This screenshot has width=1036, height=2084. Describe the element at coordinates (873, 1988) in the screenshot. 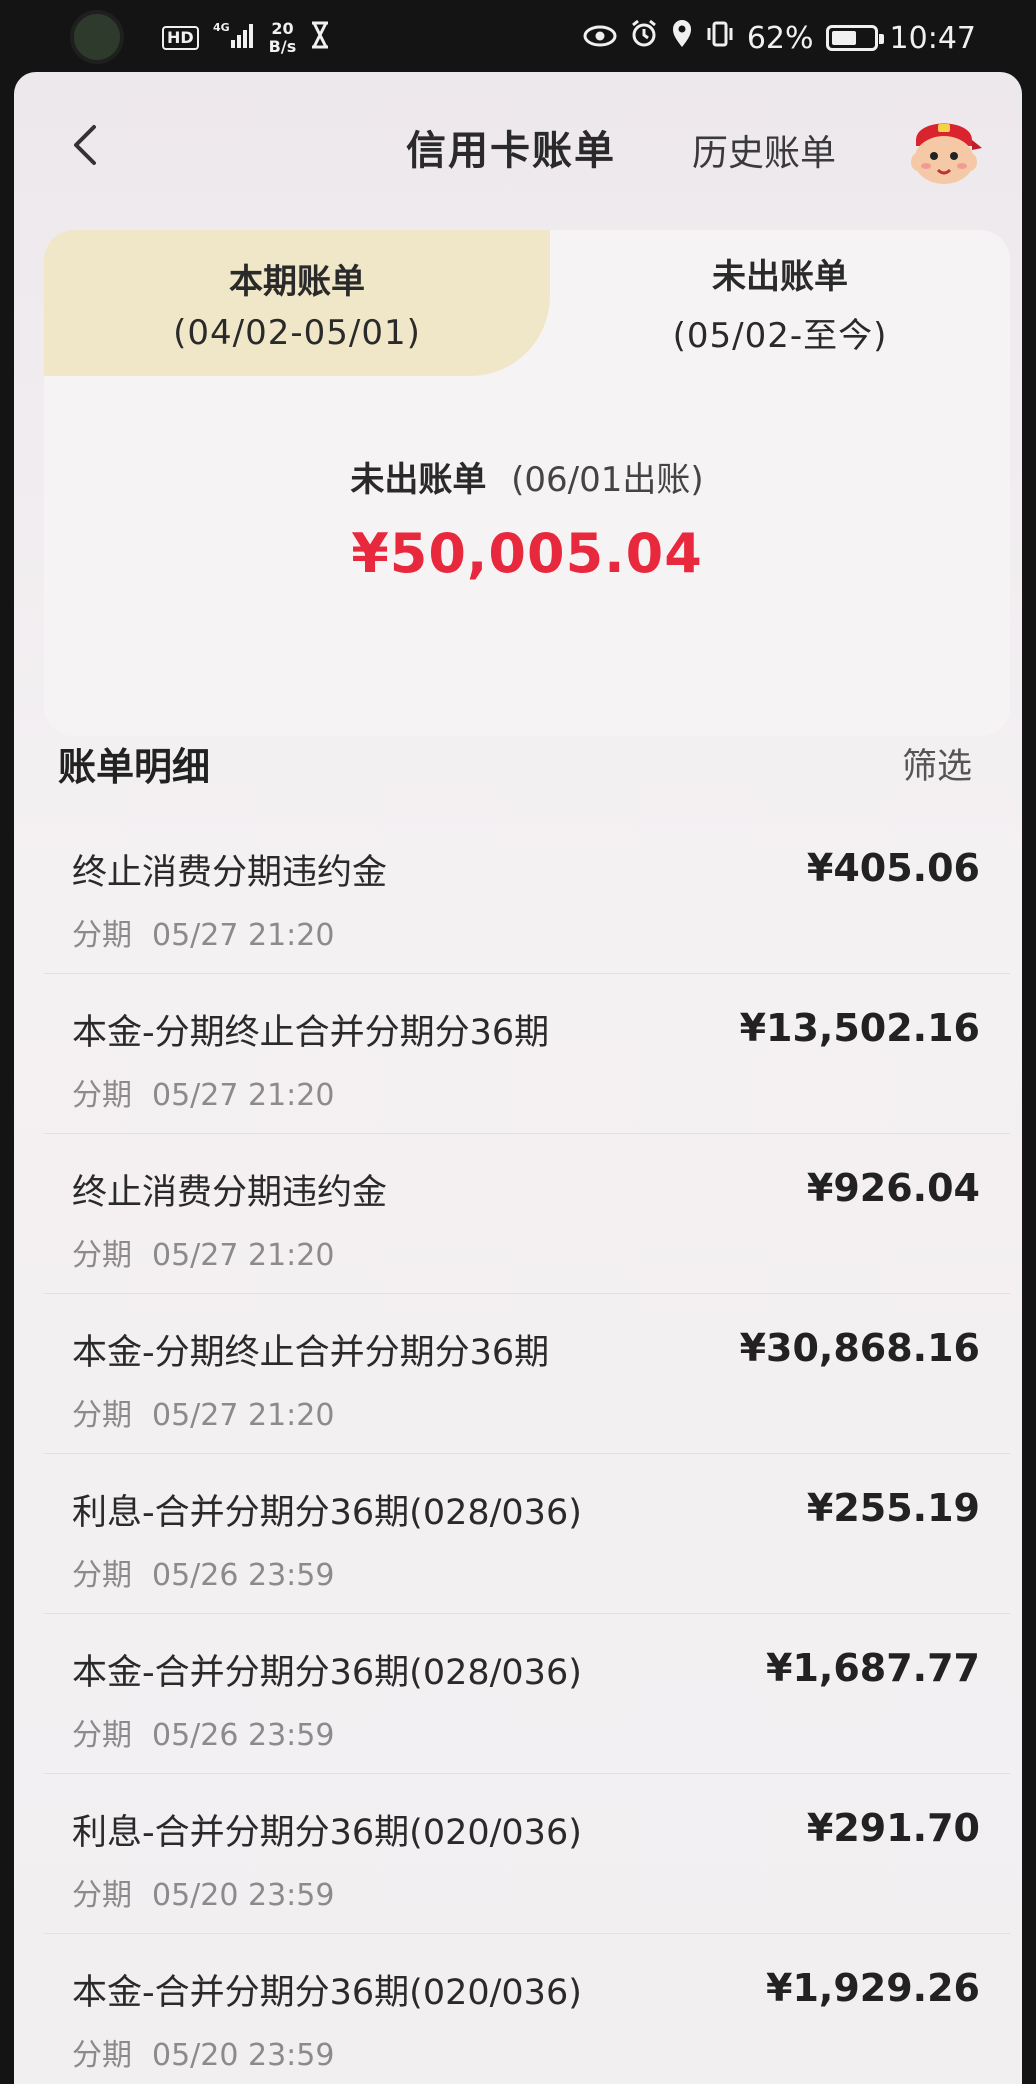

I see `transaction-amount: ¥1,929.26` at that location.